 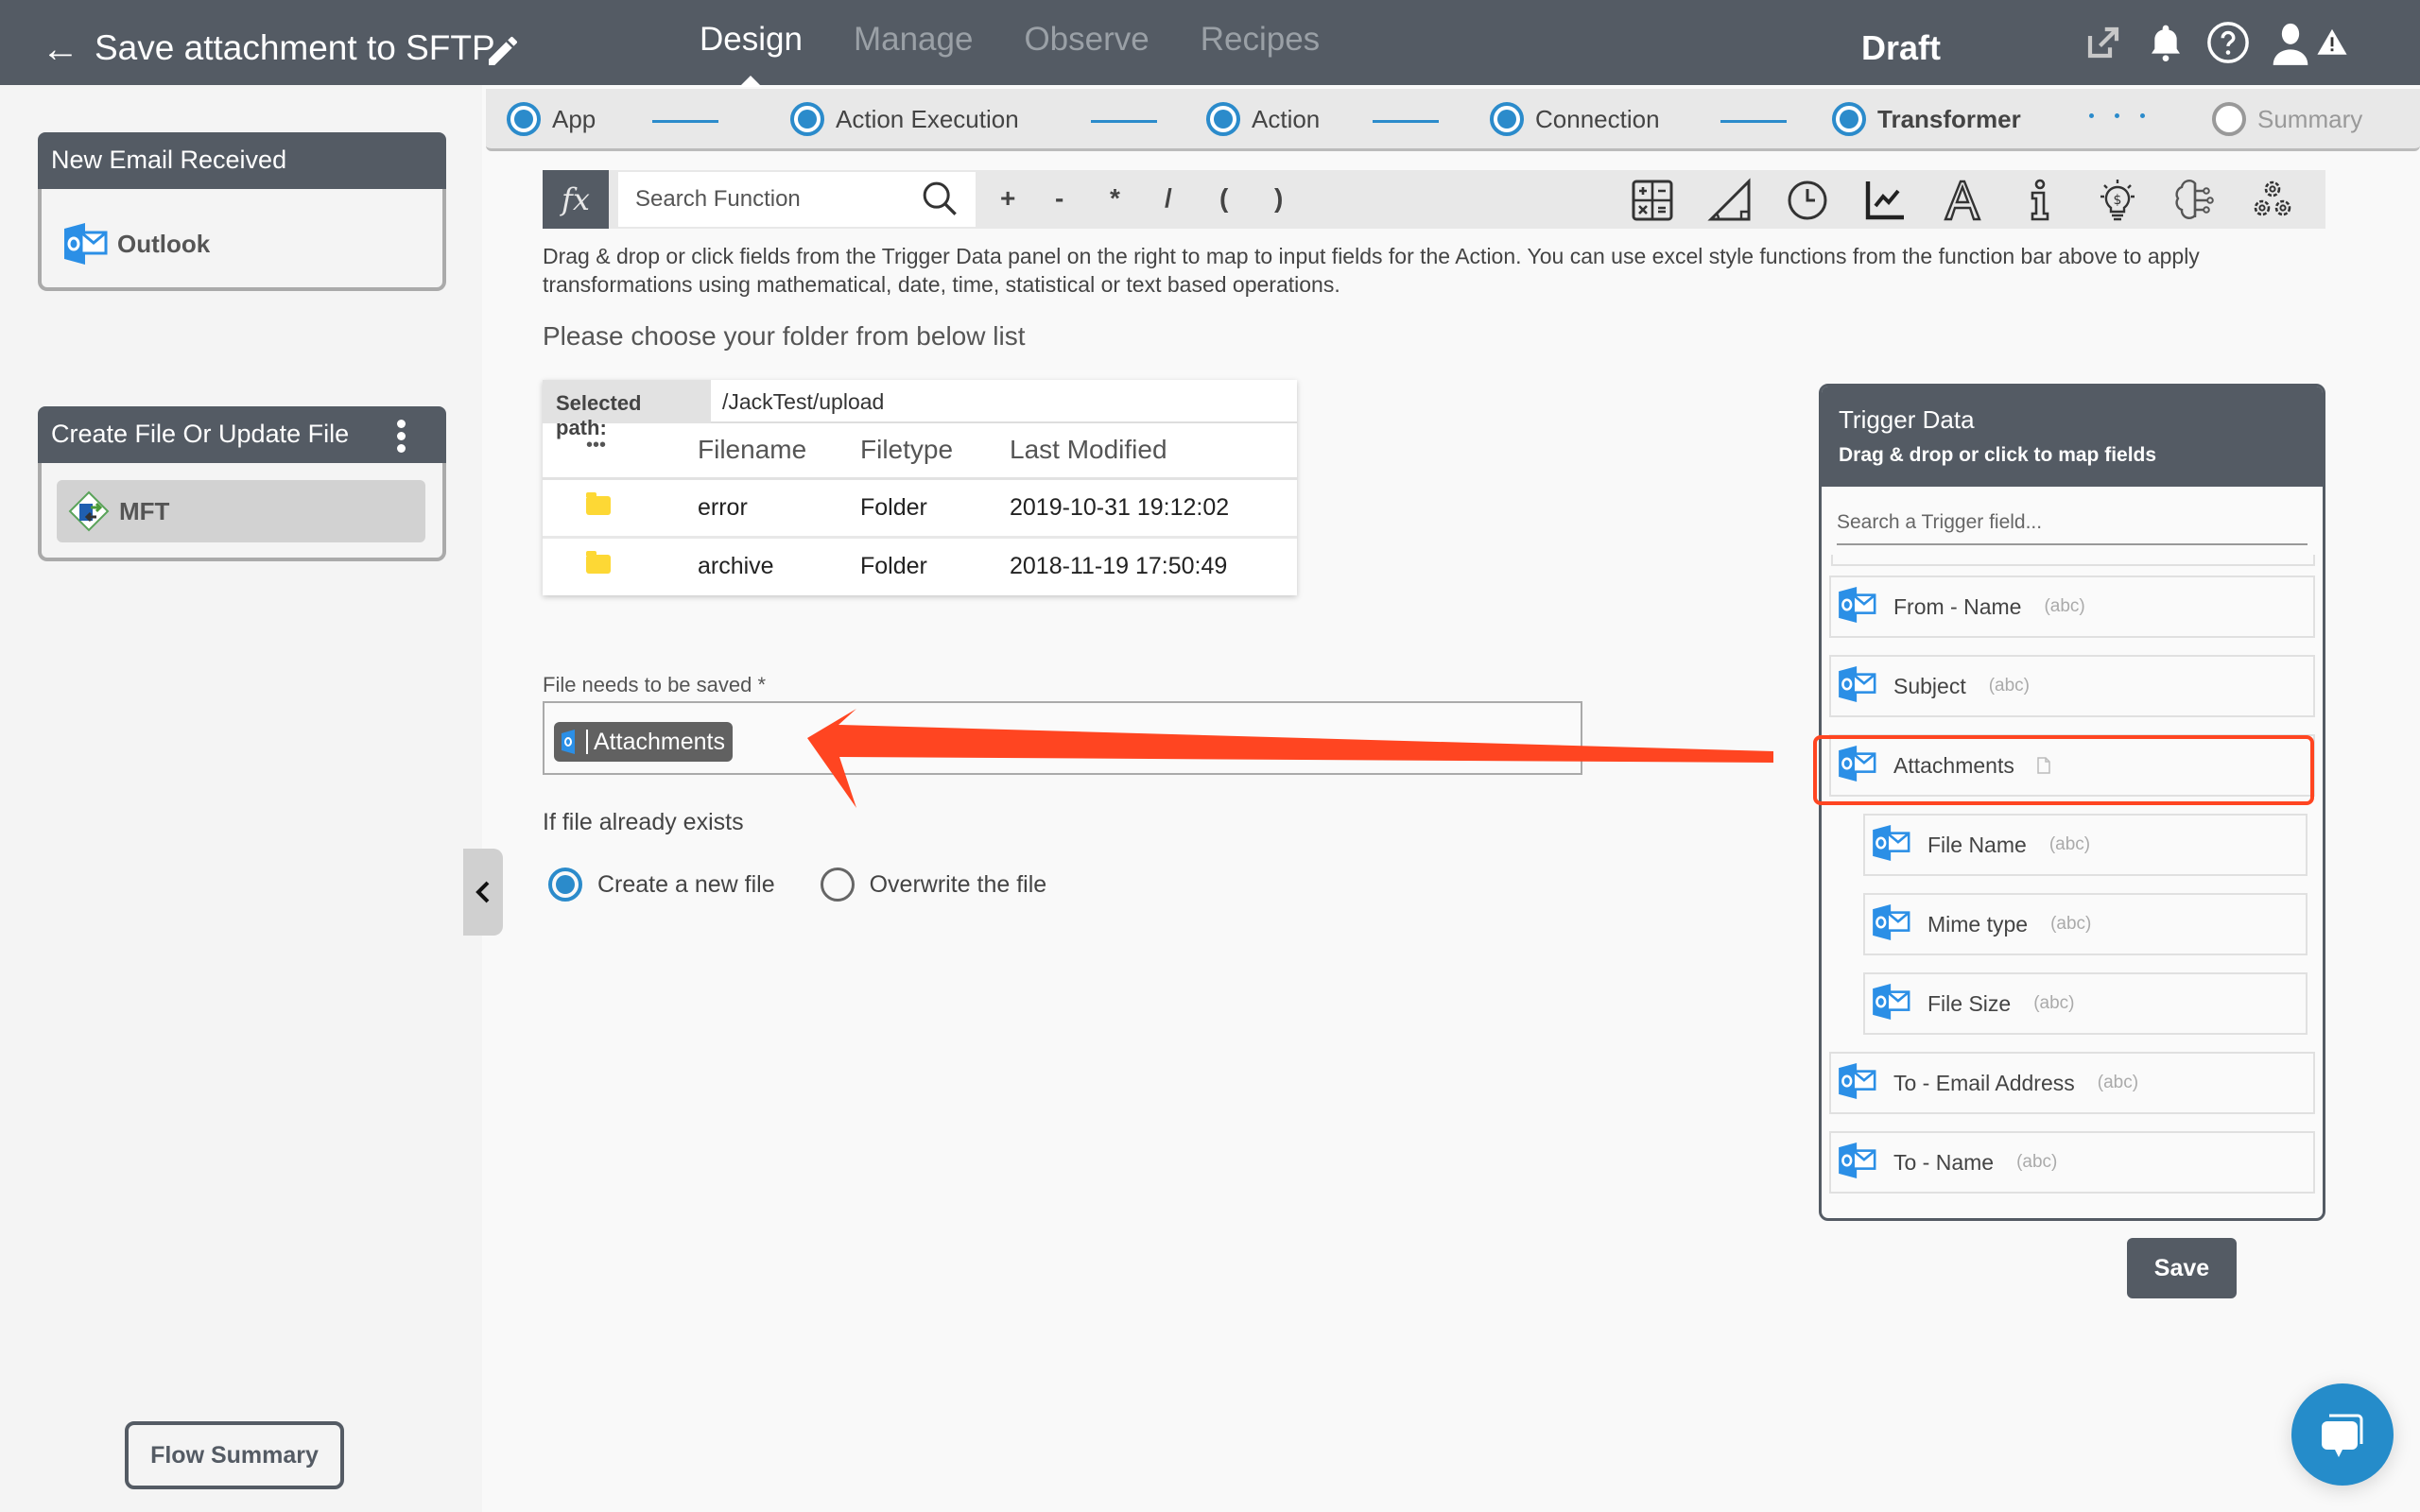 I want to click on text-icon, so click(x=1963, y=200).